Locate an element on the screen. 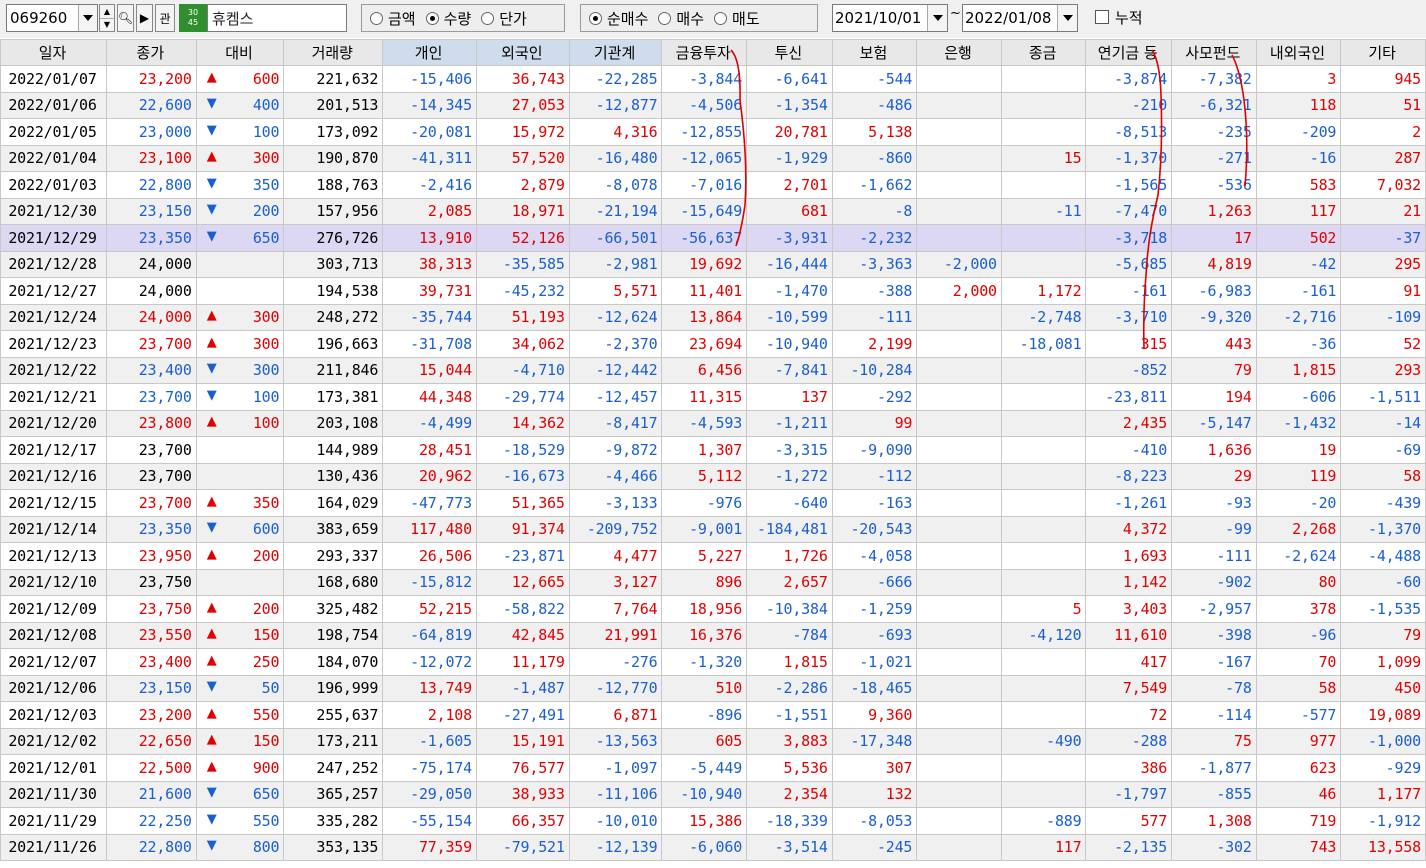  column-header-1: 종가 is located at coordinates (151, 52).